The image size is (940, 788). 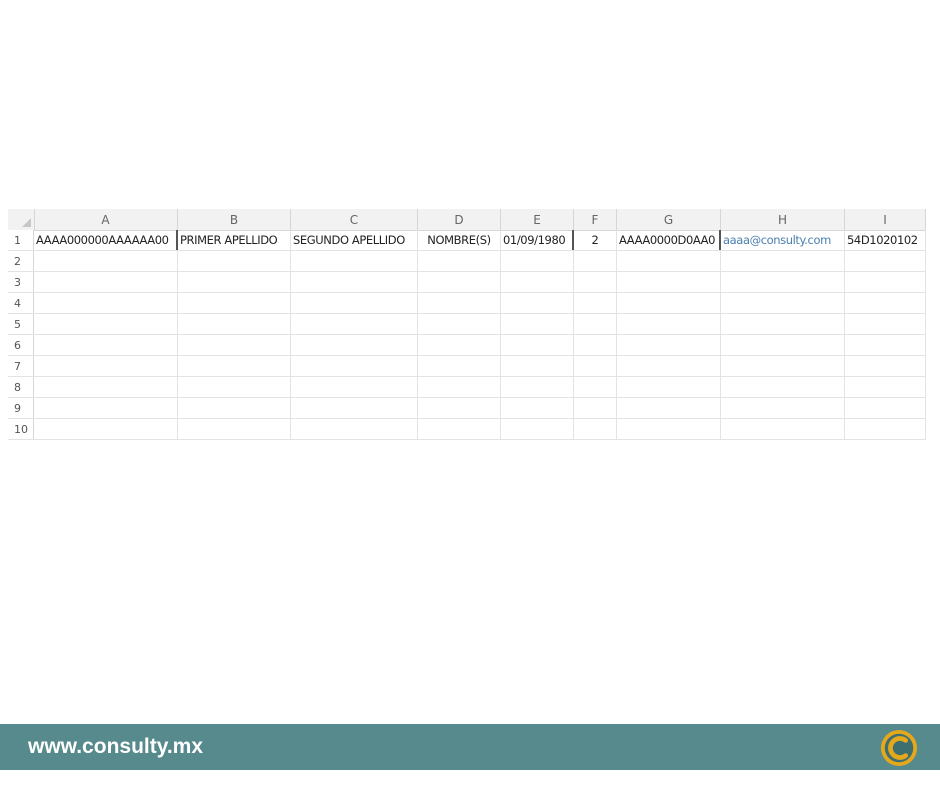 What do you see at coordinates (669, 219) in the screenshot?
I see `column-header-g: G` at bounding box center [669, 219].